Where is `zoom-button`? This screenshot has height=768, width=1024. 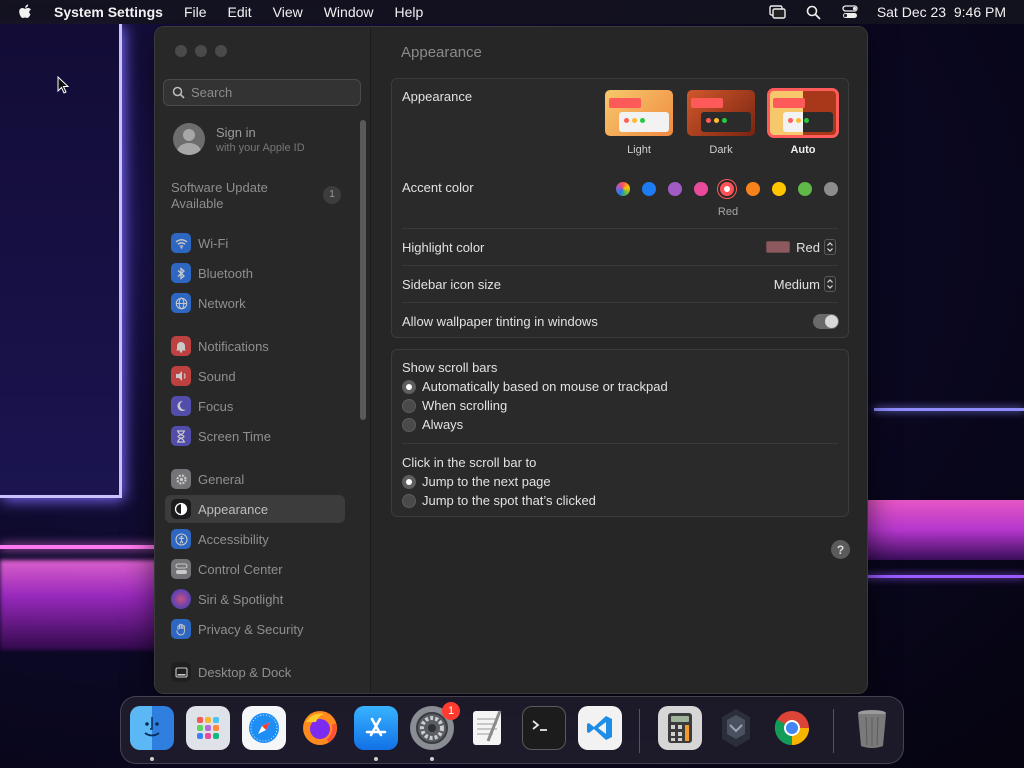
zoom-button is located at coordinates (221, 51).